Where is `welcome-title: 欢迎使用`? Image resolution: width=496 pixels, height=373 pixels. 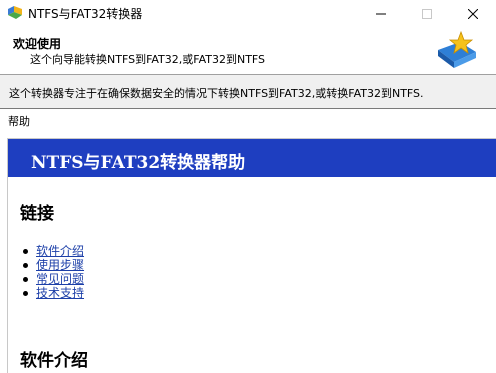
welcome-title: 欢迎使用 is located at coordinates (37, 44).